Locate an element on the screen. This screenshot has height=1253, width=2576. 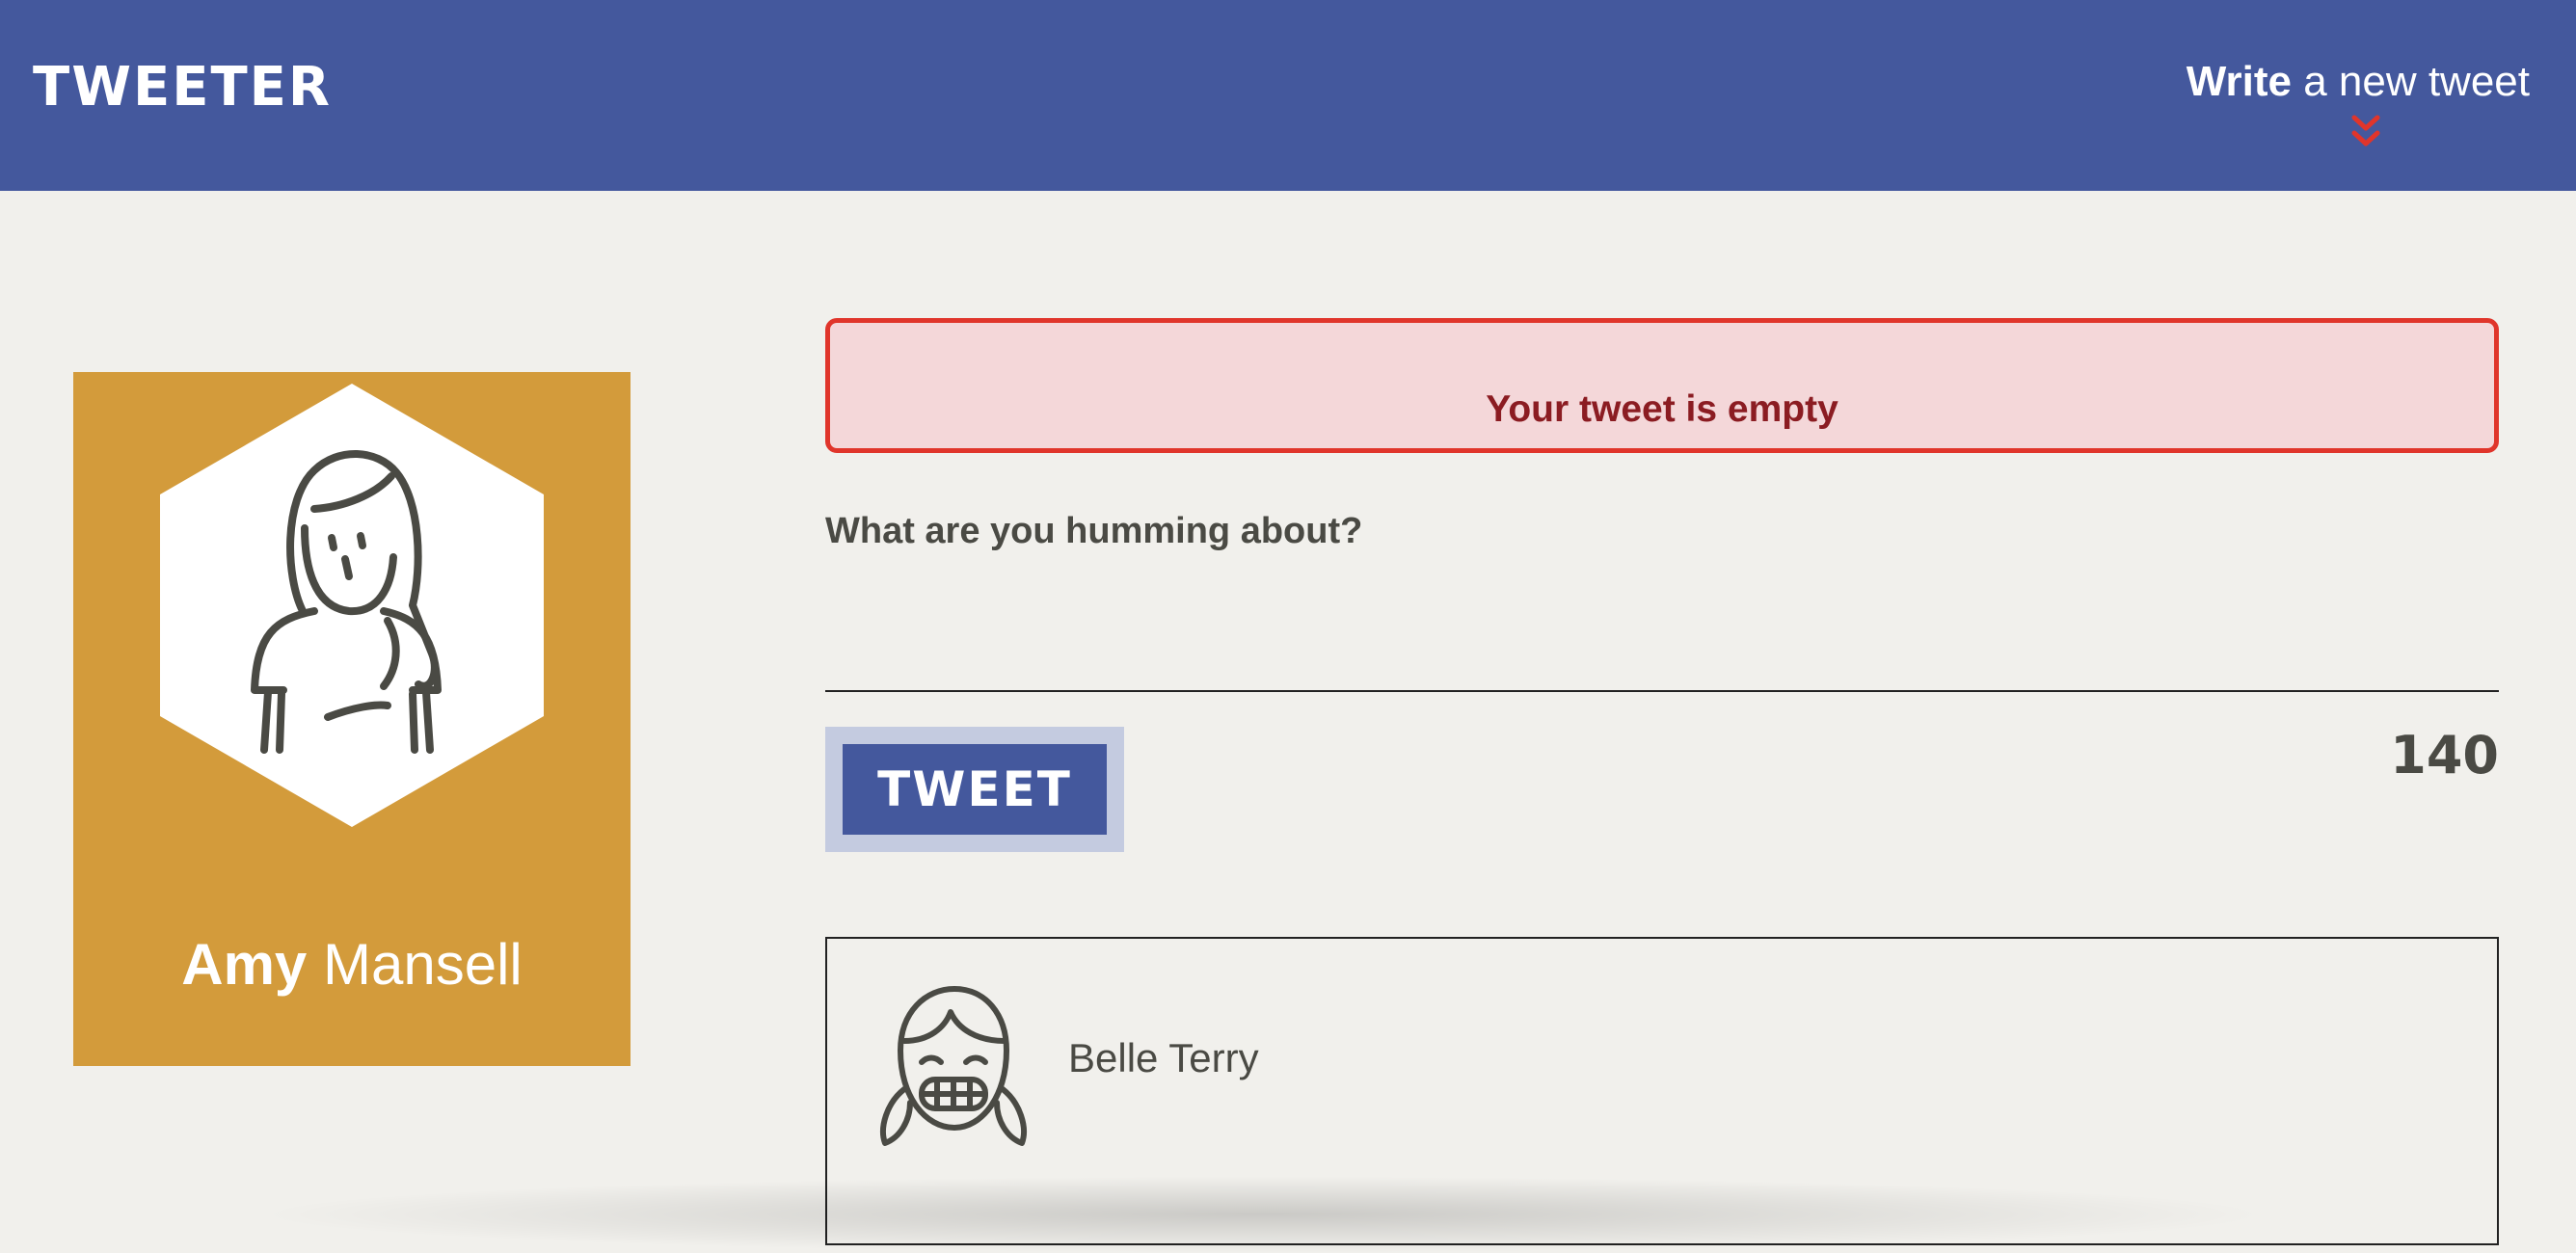
error-message: Your tweet is empty is located at coordinates (1662, 409).